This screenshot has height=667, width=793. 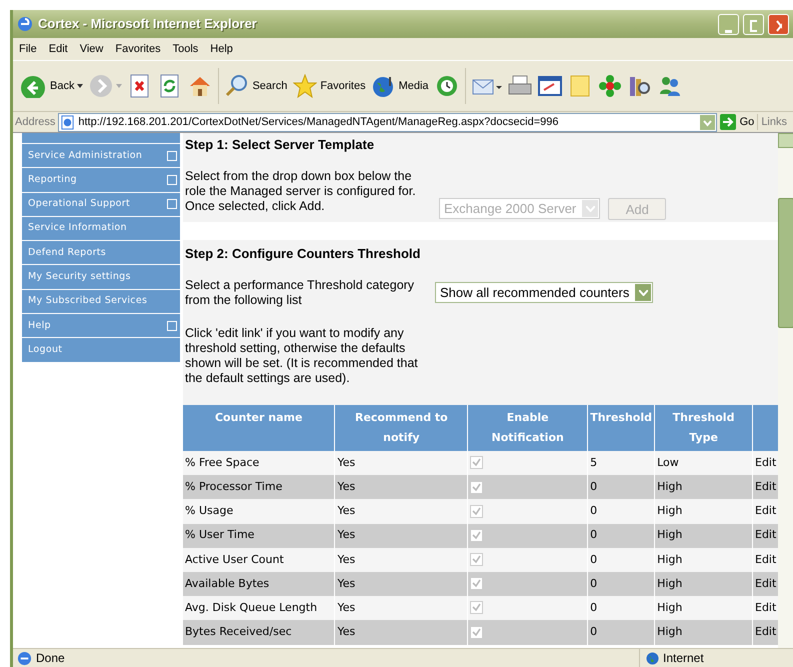 What do you see at coordinates (259, 536) in the screenshot?
I see `table-cell: % User Time` at bounding box center [259, 536].